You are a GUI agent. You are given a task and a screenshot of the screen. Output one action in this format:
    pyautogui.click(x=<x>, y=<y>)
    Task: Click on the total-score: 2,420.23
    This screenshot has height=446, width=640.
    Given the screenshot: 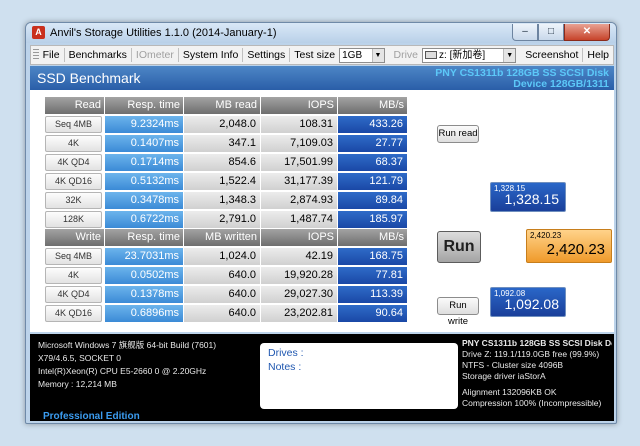 What is the action you would take?
    pyautogui.click(x=575, y=249)
    